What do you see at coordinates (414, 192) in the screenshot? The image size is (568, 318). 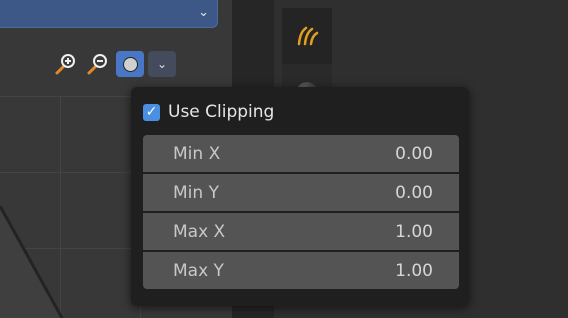 I see `min-y-value: 0.00` at bounding box center [414, 192].